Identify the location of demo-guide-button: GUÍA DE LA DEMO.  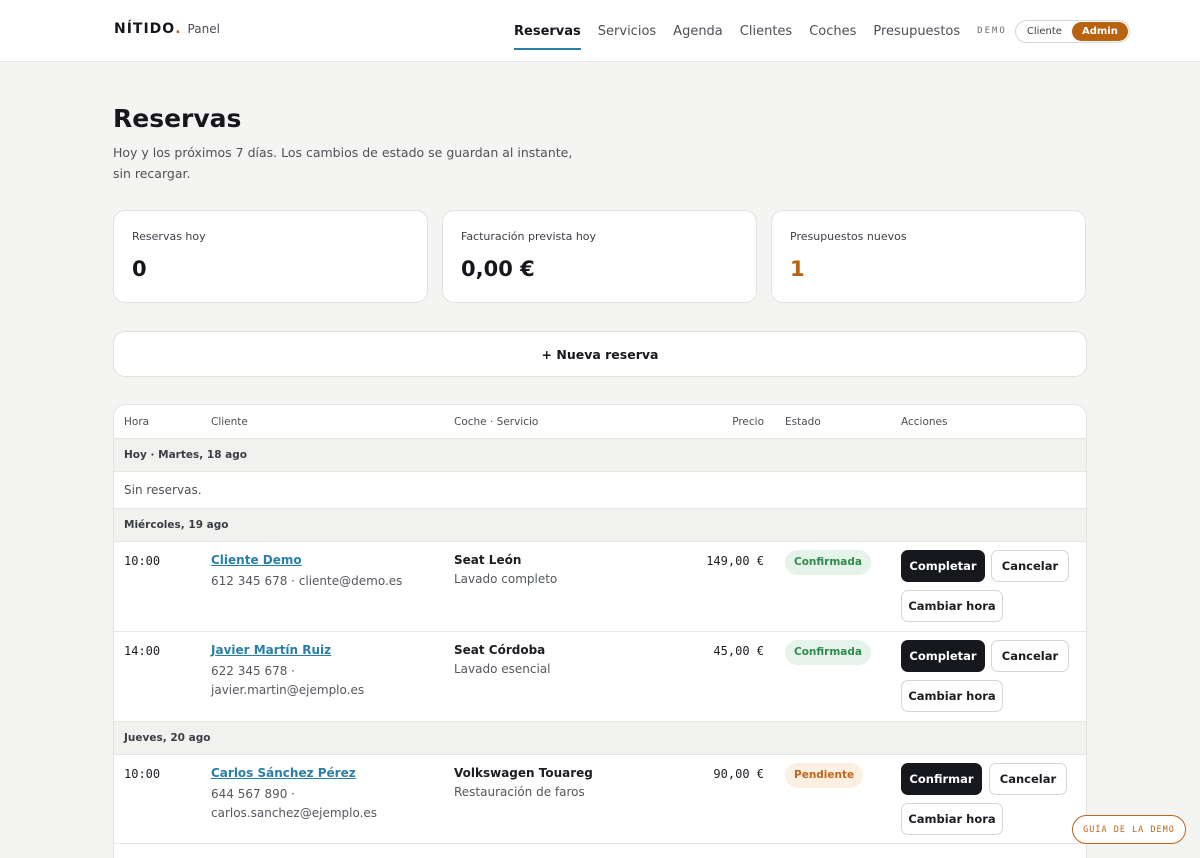
(1129, 829).